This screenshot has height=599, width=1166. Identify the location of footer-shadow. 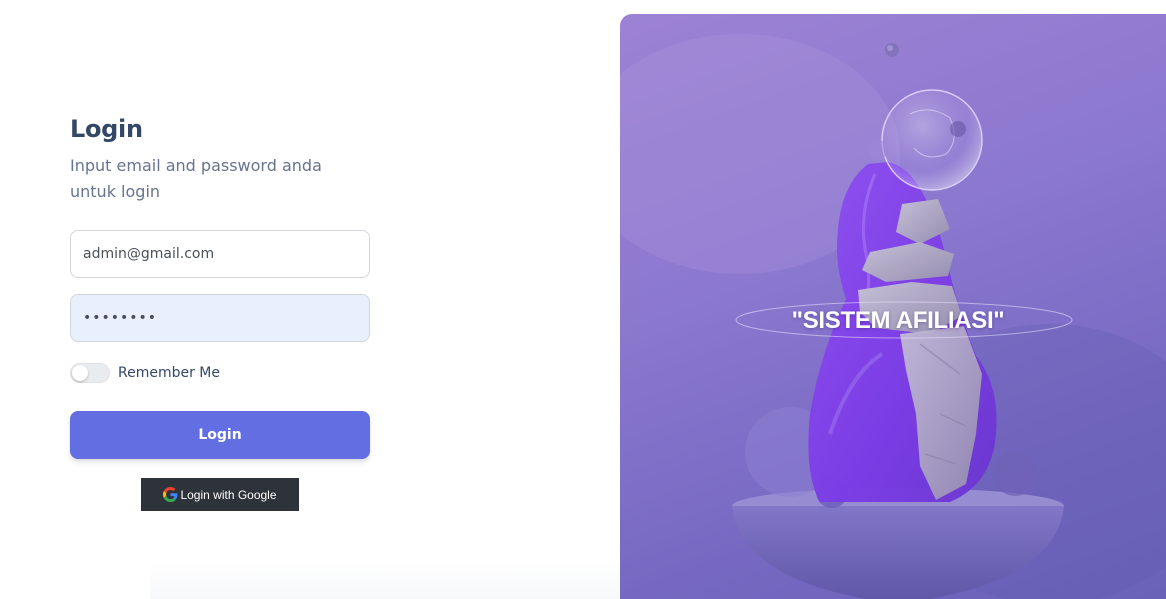
(385, 579).